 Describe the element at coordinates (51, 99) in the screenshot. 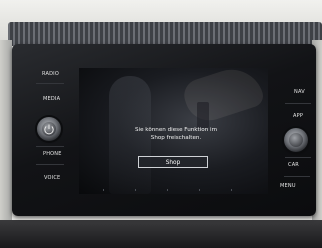

I see `media-button: MEDIA` at that location.